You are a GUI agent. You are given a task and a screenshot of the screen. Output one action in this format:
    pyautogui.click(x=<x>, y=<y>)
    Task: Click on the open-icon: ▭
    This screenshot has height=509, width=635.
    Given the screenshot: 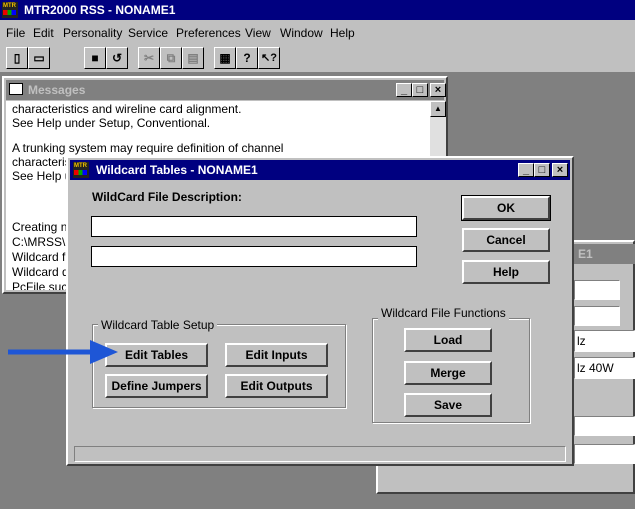 What is the action you would take?
    pyautogui.click(x=39, y=58)
    